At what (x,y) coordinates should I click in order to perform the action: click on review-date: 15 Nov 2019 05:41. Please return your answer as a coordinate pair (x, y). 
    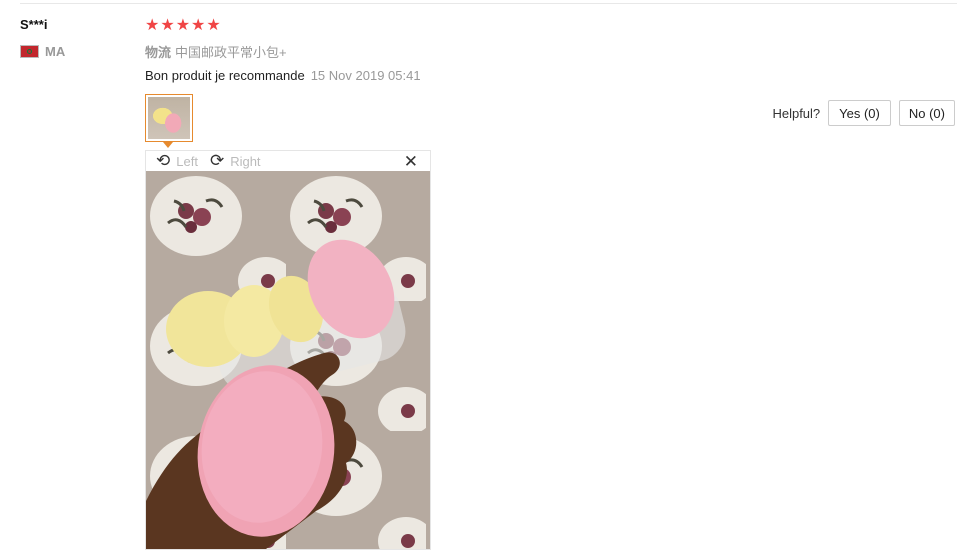
    Looking at the image, I should click on (365, 75).